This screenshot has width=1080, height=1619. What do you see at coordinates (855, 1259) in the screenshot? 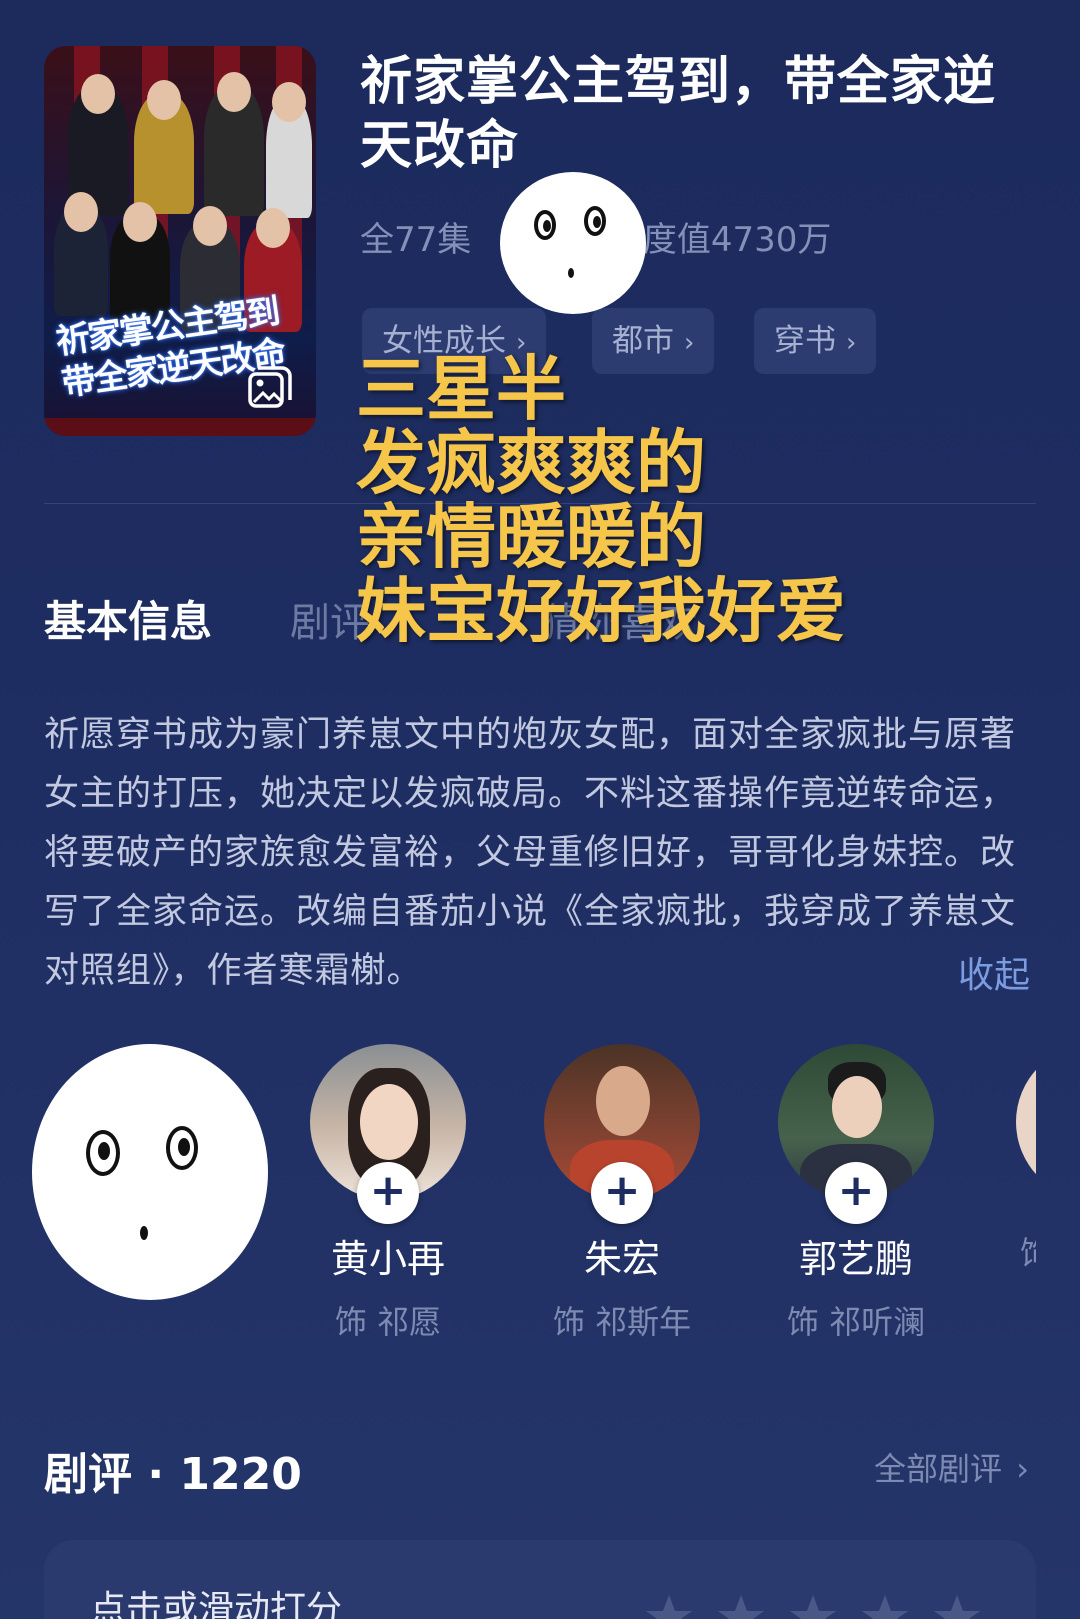
I see `cast-name: 郭艺鹏` at bounding box center [855, 1259].